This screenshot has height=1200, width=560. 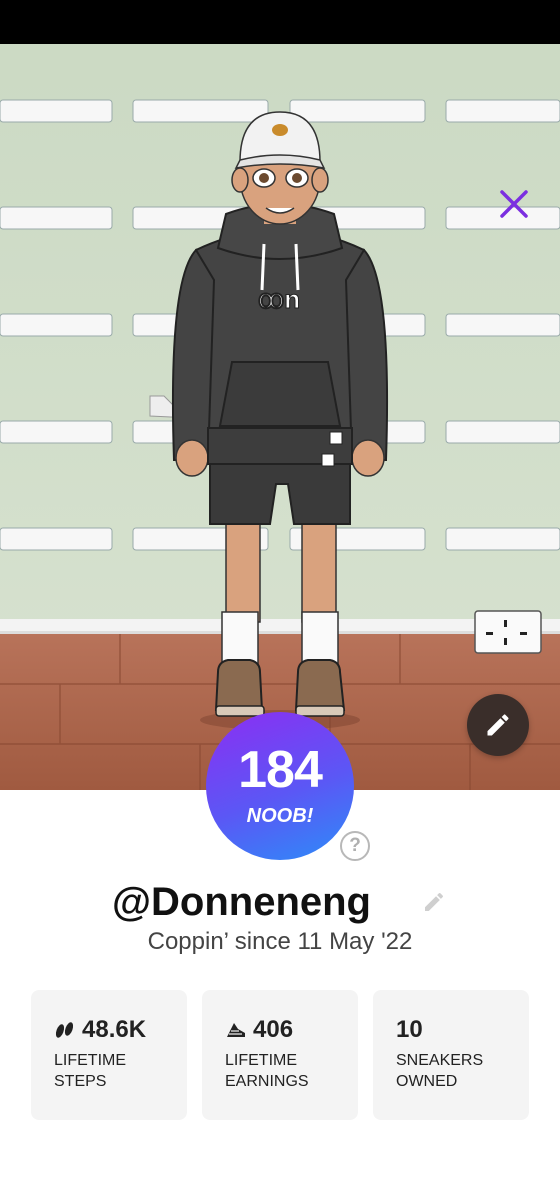 I want to click on stat-label: STEPS, so click(x=80, y=1081).